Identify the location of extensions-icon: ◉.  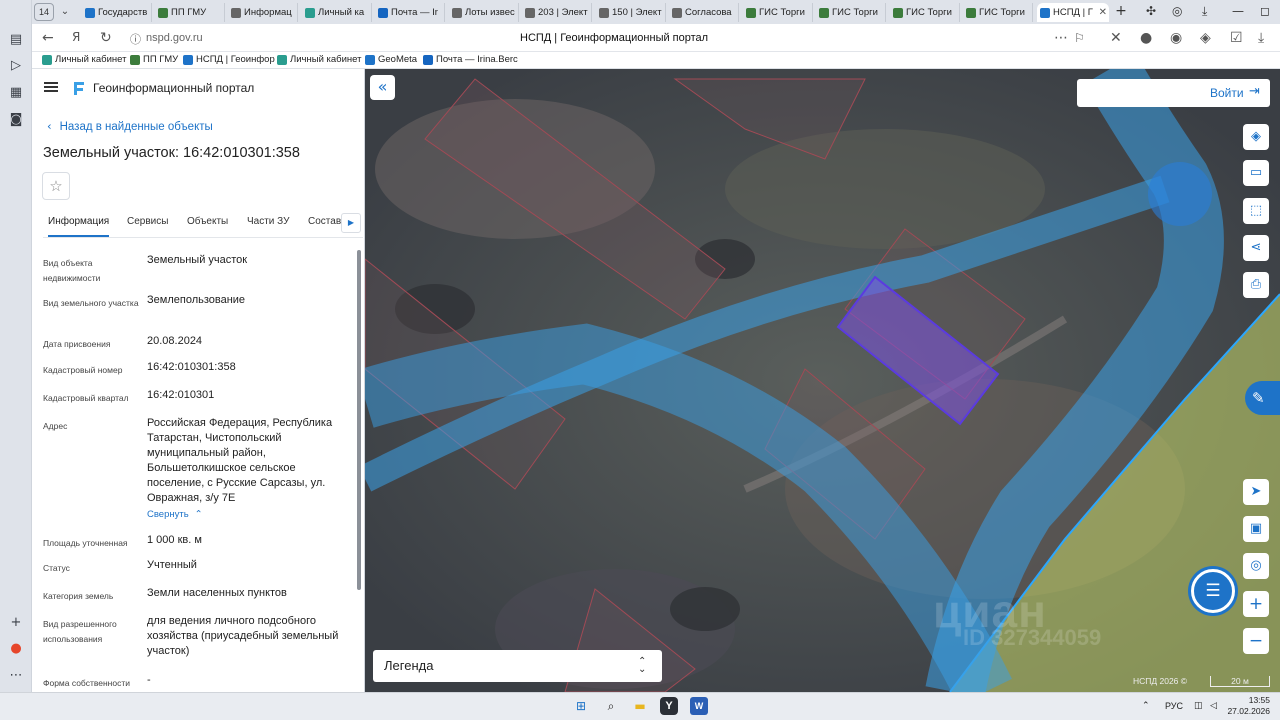
(1176, 38).